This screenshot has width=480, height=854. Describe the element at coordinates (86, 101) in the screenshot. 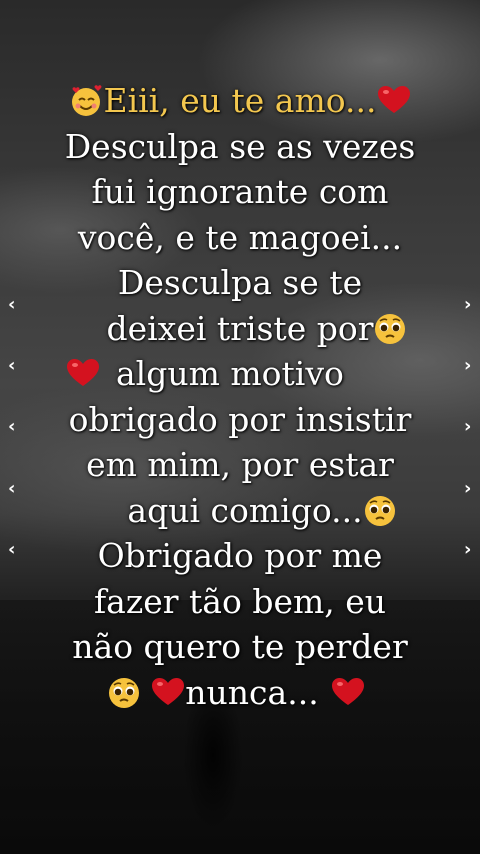

I see `smiling-face-with-hearts-icon` at that location.